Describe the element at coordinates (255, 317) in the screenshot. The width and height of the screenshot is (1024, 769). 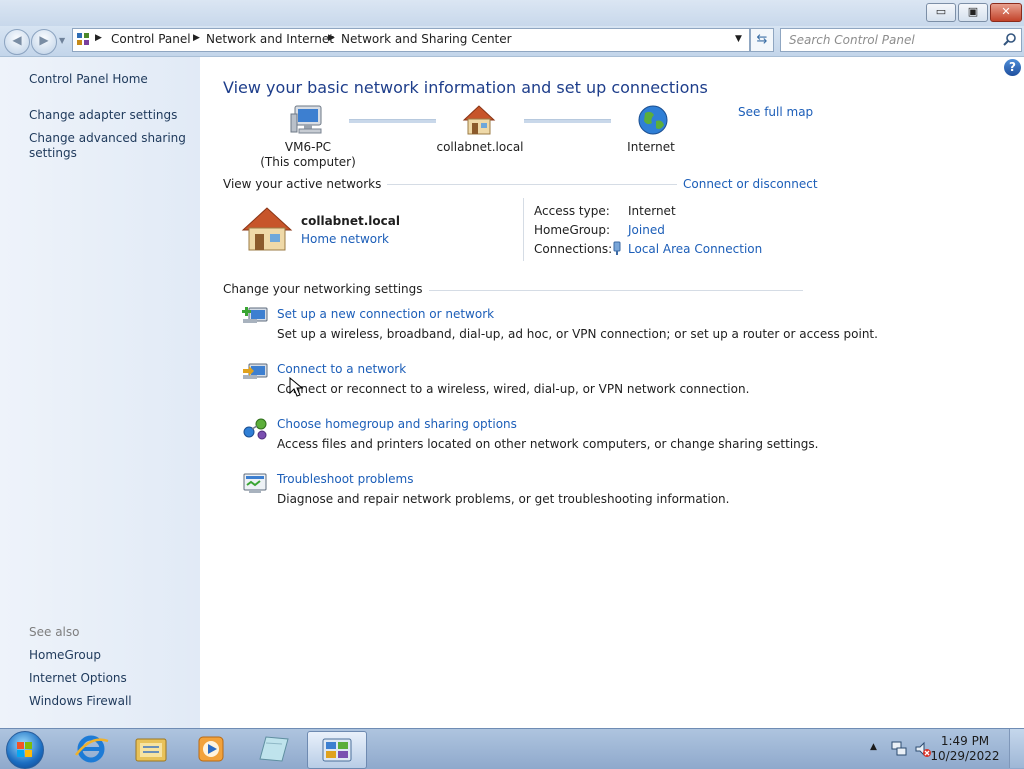
I see `new-connection-icon` at that location.